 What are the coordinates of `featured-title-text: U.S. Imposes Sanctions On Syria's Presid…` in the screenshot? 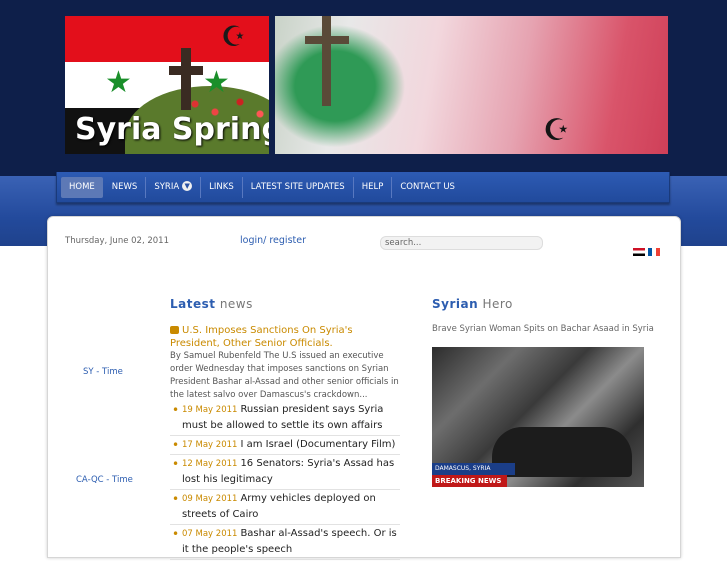 It's located at (261, 337).